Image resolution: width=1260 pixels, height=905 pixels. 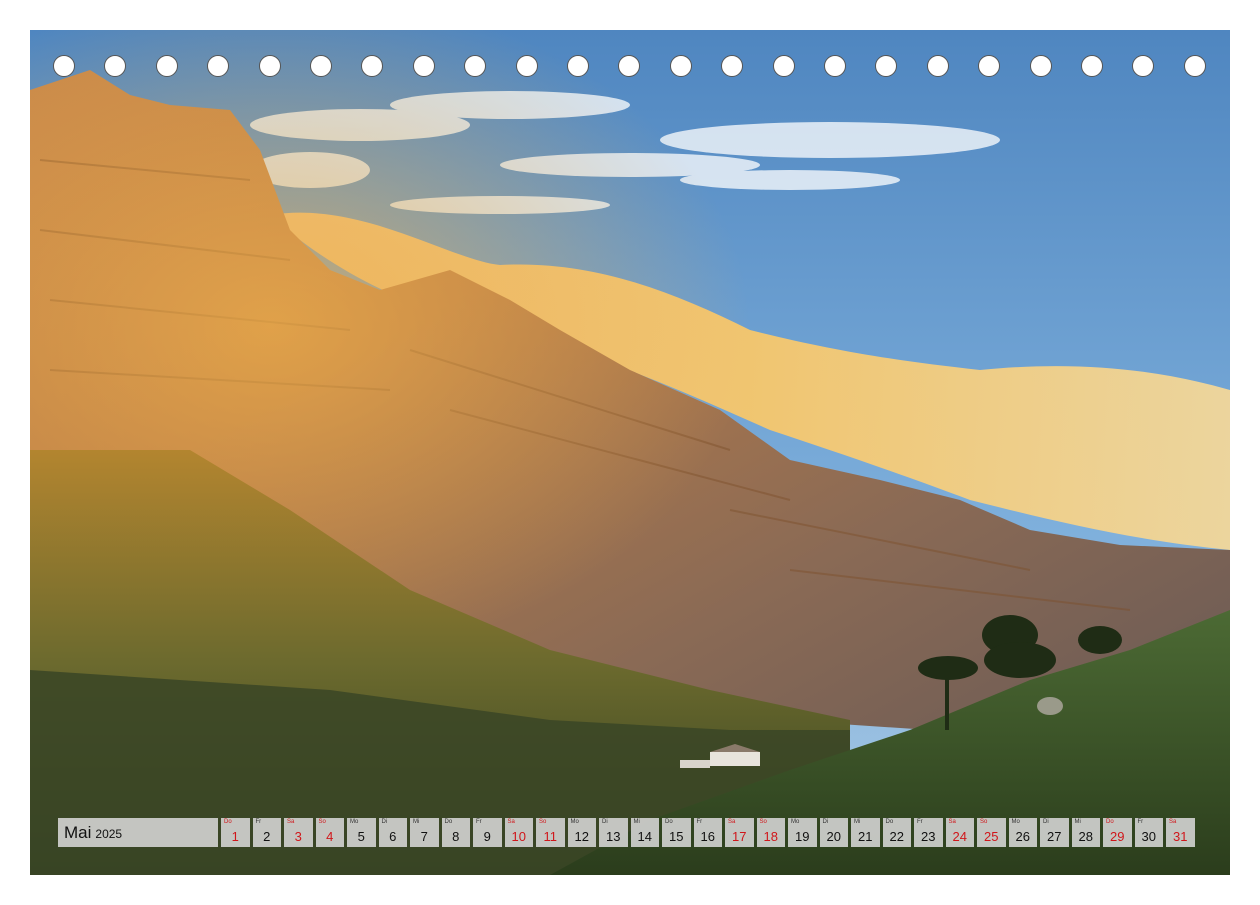 What do you see at coordinates (1117, 836) in the screenshot?
I see `day-number: 29` at bounding box center [1117, 836].